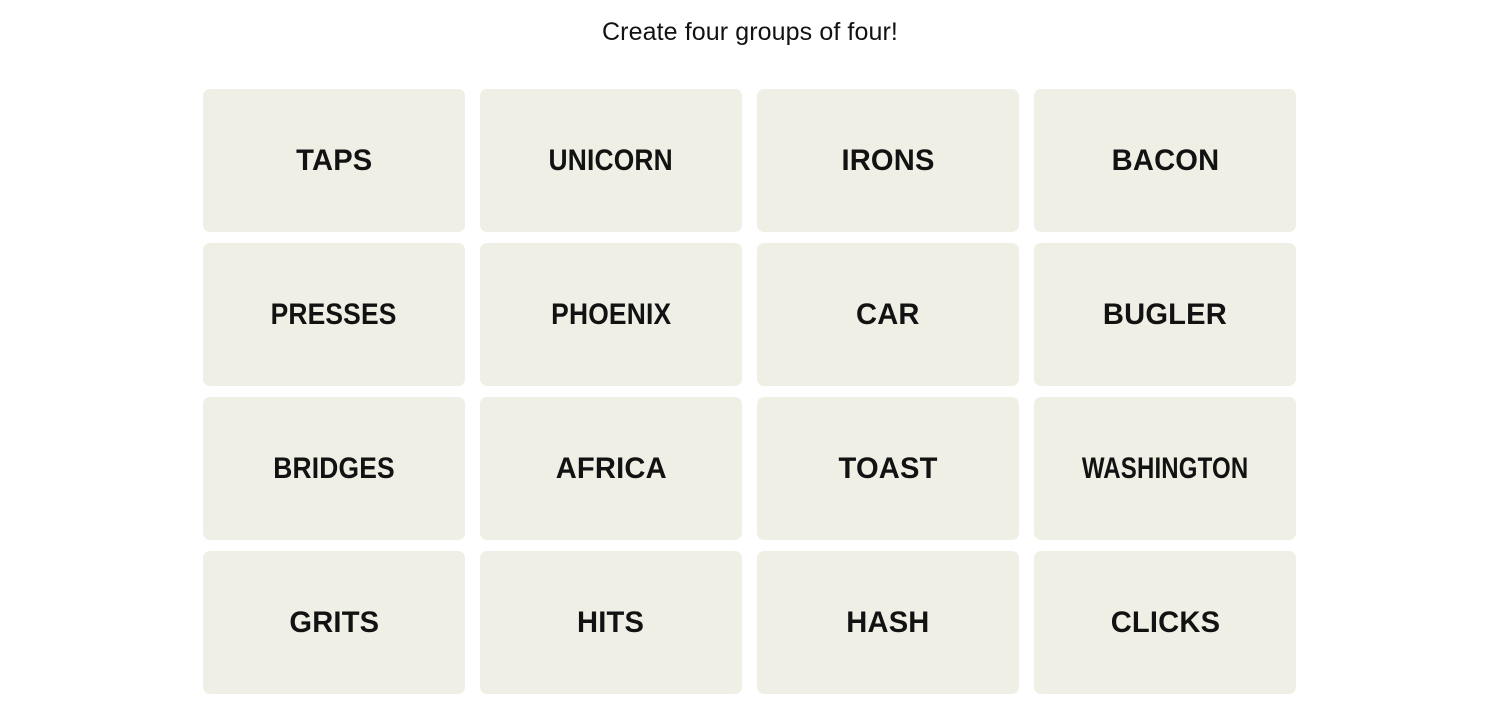  I want to click on word-tile-label: BUGLER, so click(1165, 314).